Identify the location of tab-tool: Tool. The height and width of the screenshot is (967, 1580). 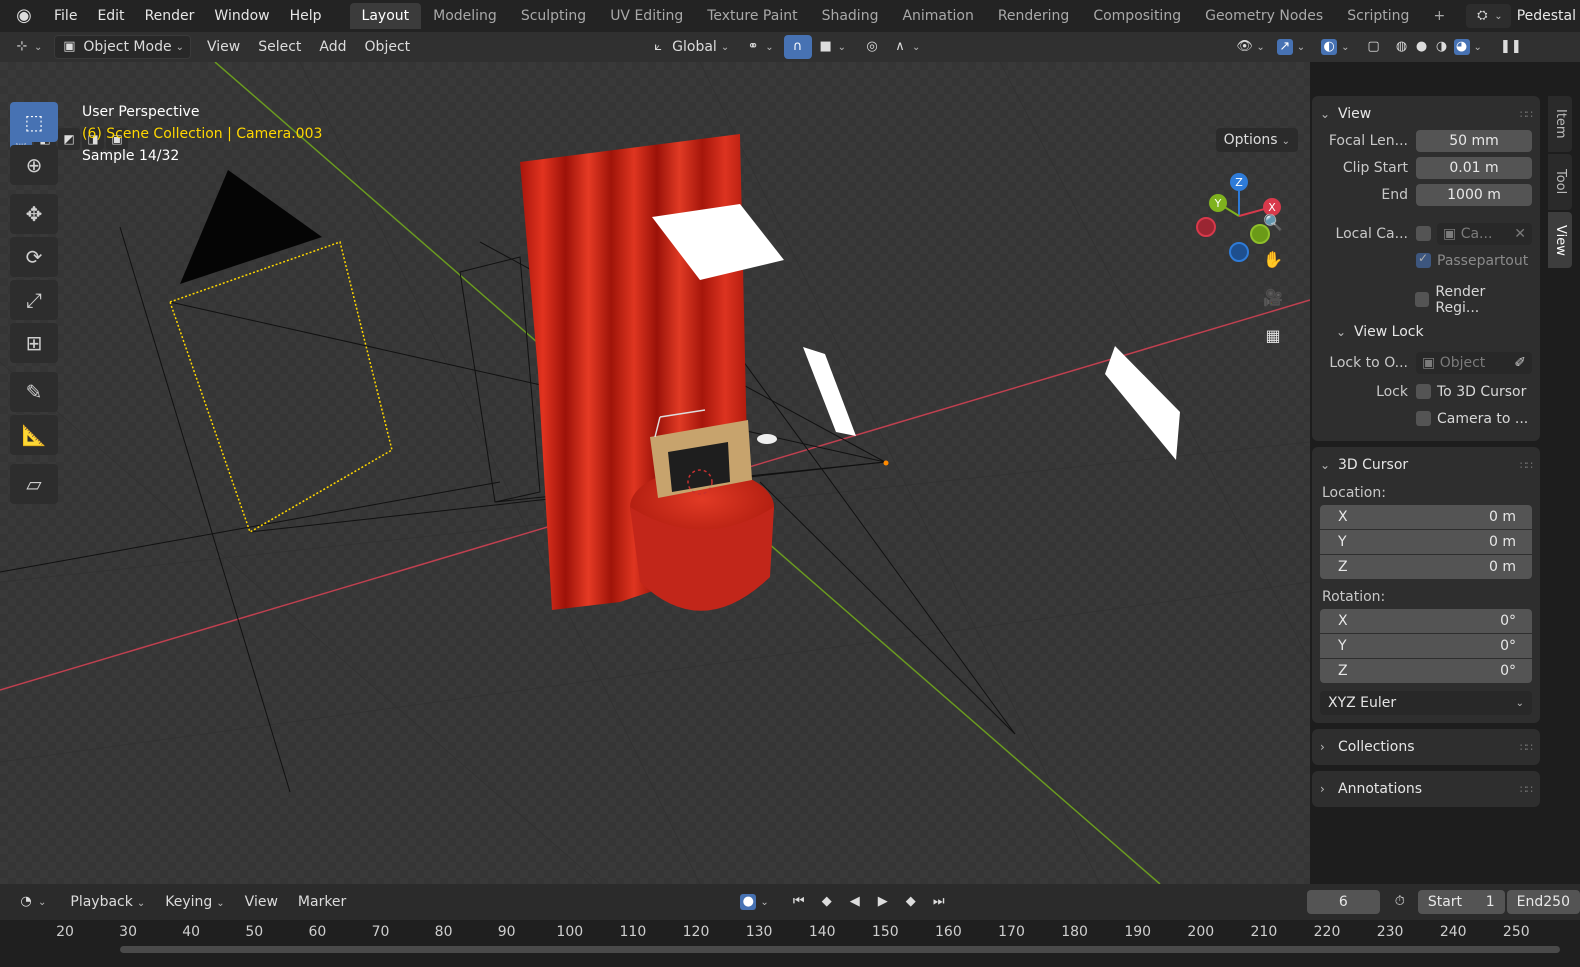
(1560, 182).